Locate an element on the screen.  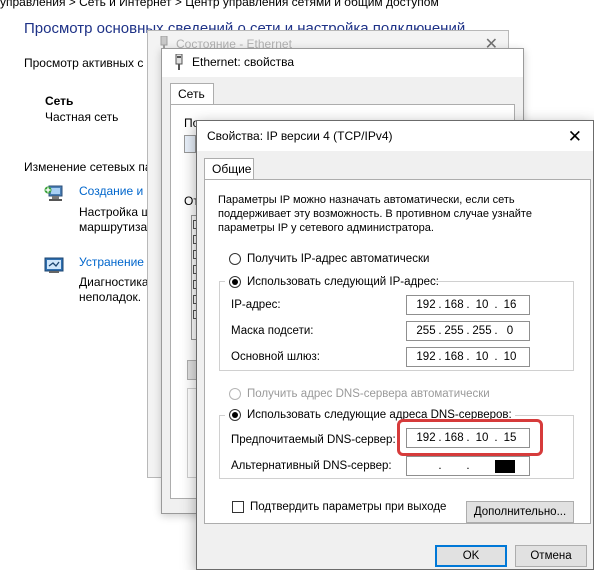
default-gateway-label: Основной шлюз: is located at coordinates (275, 357).